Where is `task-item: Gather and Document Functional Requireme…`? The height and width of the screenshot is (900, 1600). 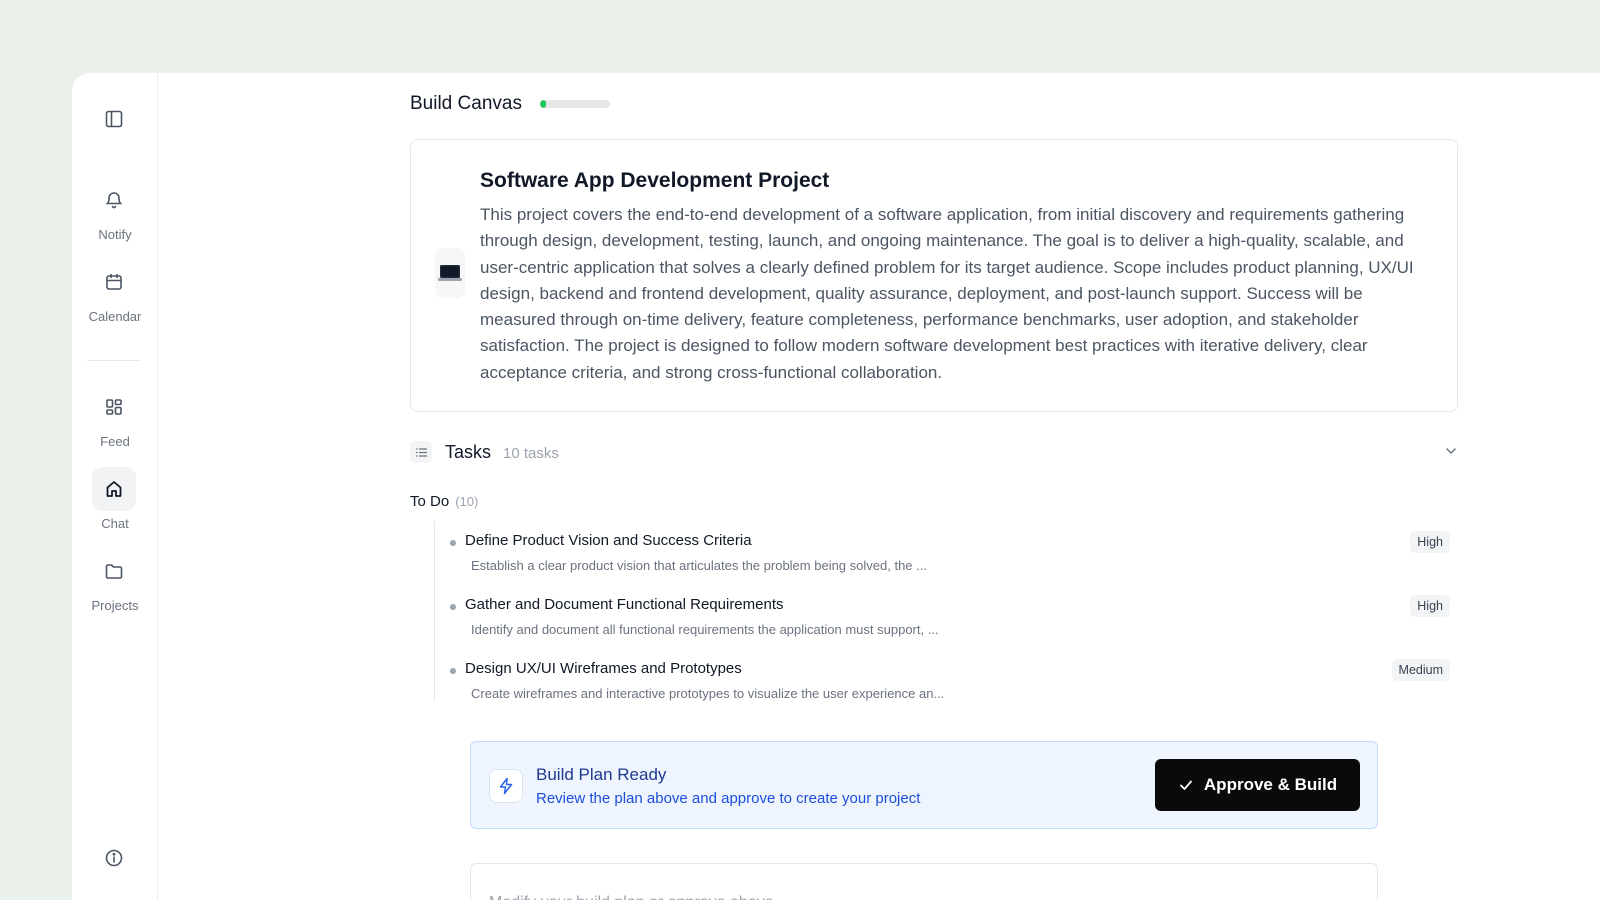
task-item: Gather and Document Functional Requireme… is located at coordinates (954, 623).